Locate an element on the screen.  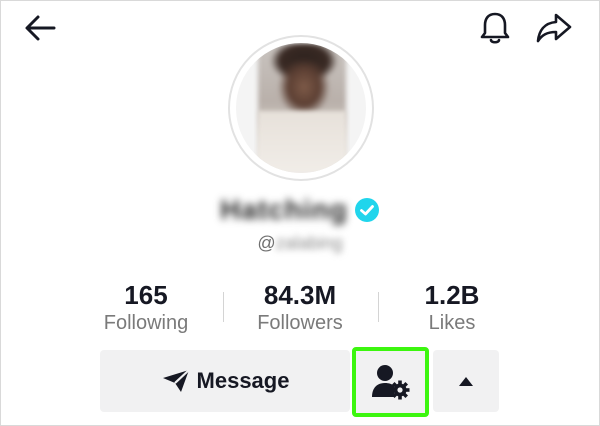
caret-up-icon is located at coordinates (466, 381).